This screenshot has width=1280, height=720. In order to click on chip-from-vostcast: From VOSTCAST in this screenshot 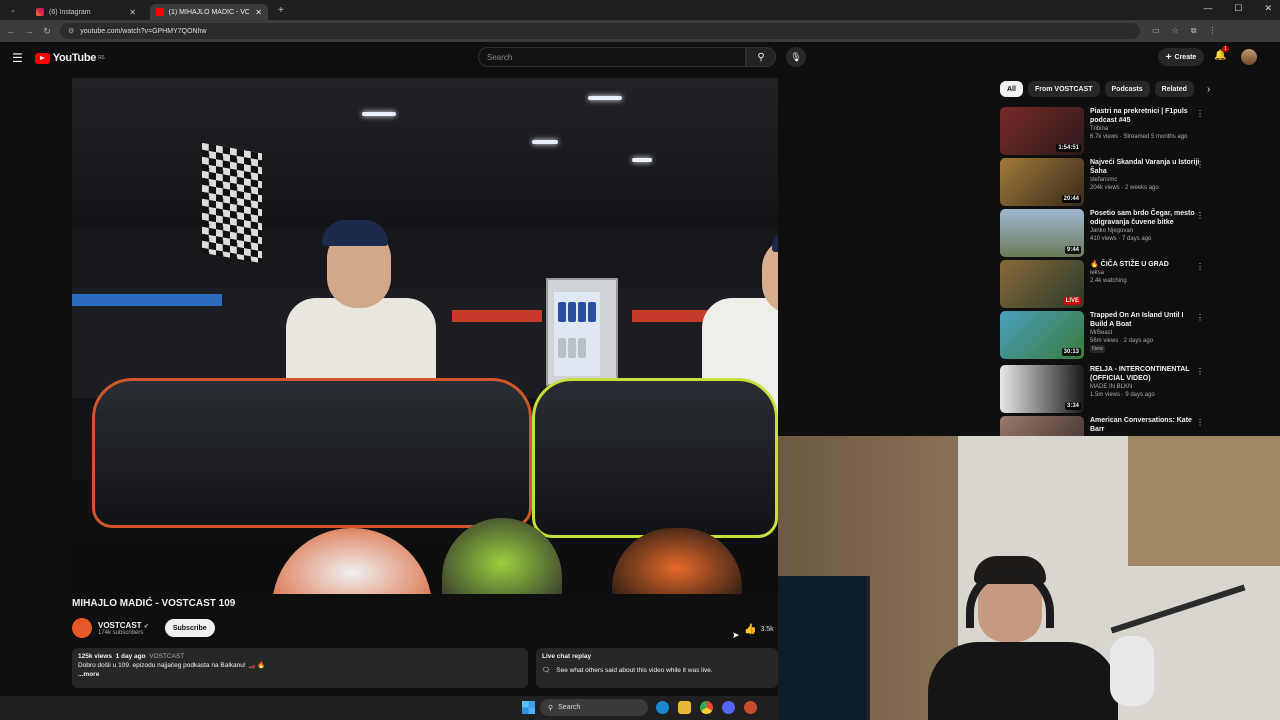, I will do `click(1063, 89)`.